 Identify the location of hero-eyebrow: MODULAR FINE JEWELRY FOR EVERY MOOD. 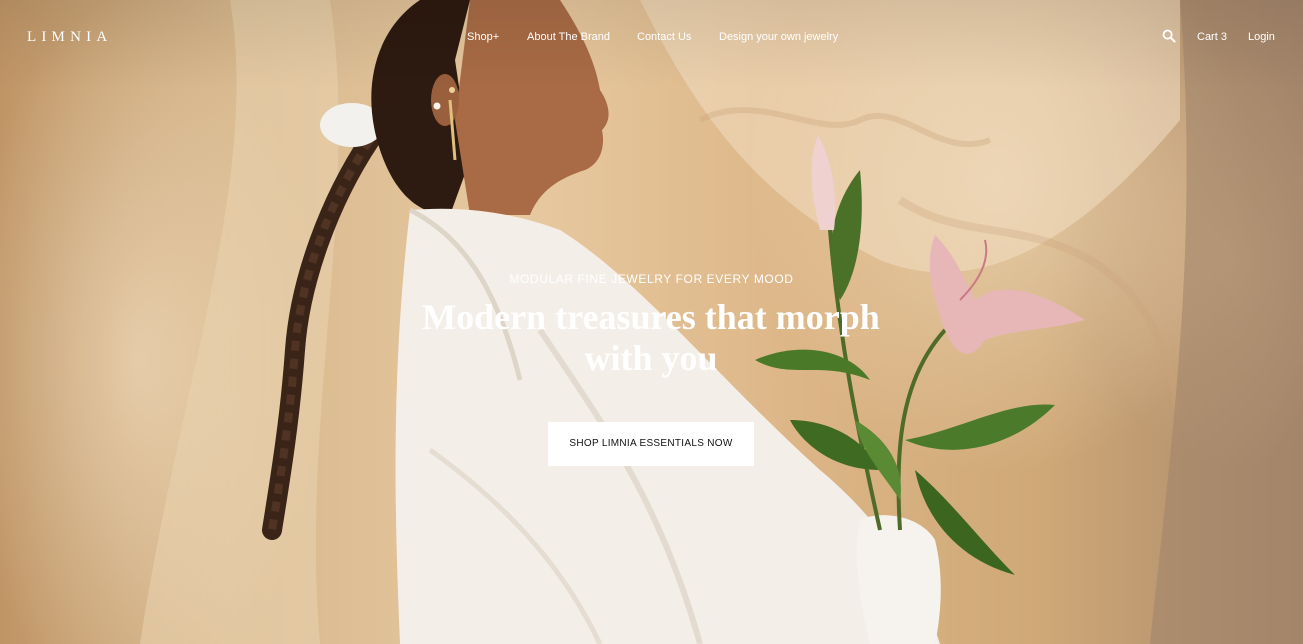
(651, 279).